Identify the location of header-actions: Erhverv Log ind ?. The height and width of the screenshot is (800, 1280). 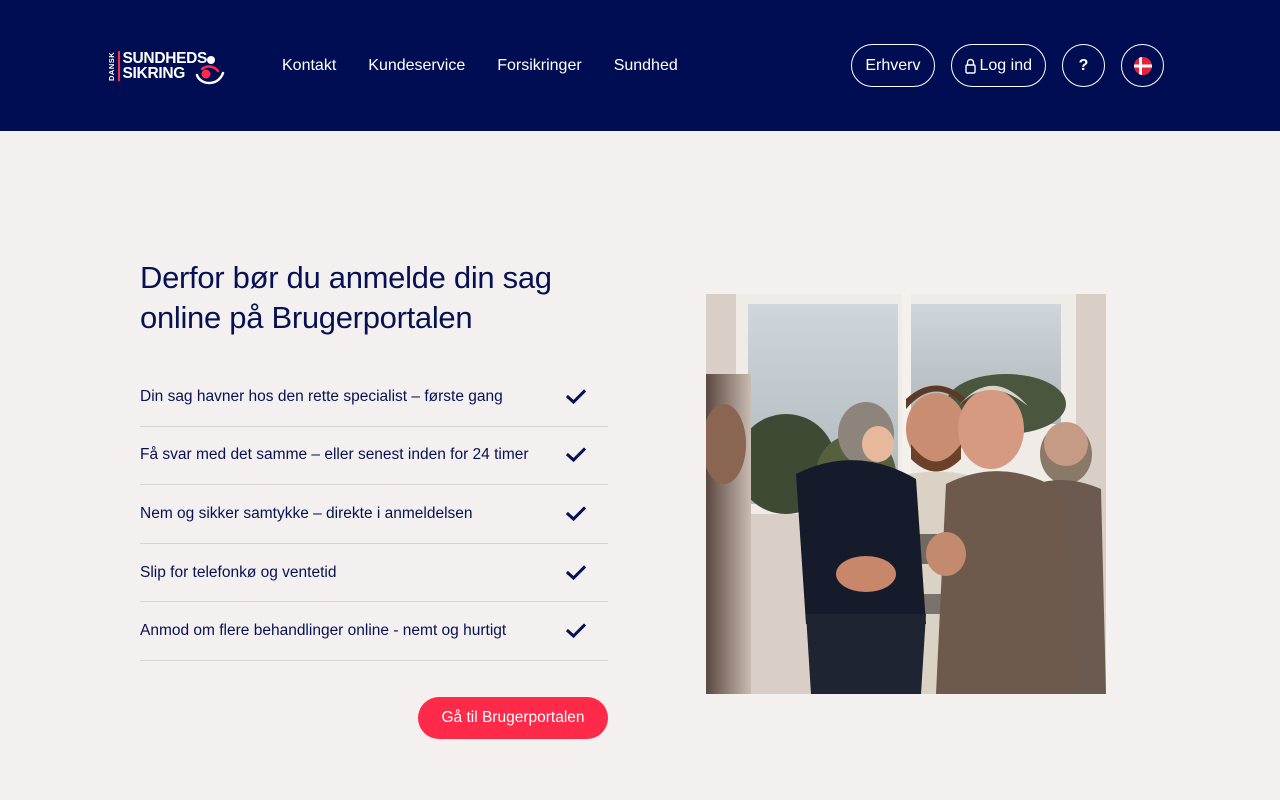
(1007, 65).